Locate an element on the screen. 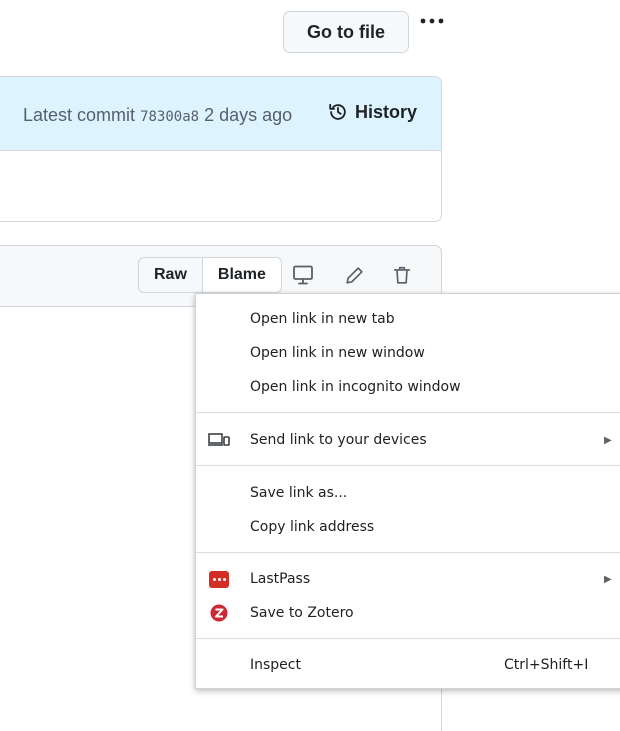  desktop-icon is located at coordinates (303, 275).